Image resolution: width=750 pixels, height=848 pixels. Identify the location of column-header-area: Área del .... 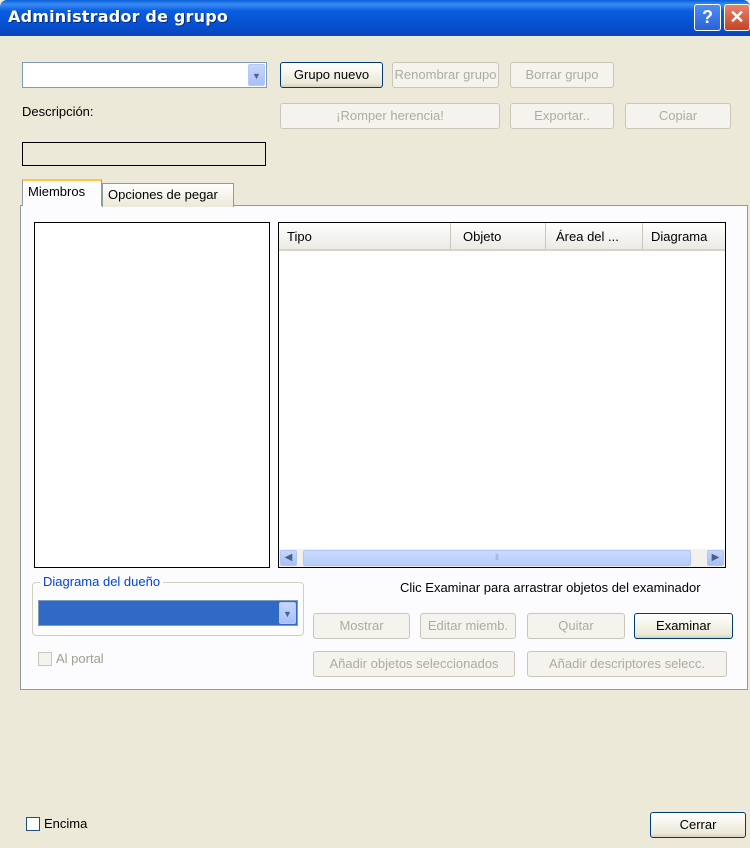
(594, 237).